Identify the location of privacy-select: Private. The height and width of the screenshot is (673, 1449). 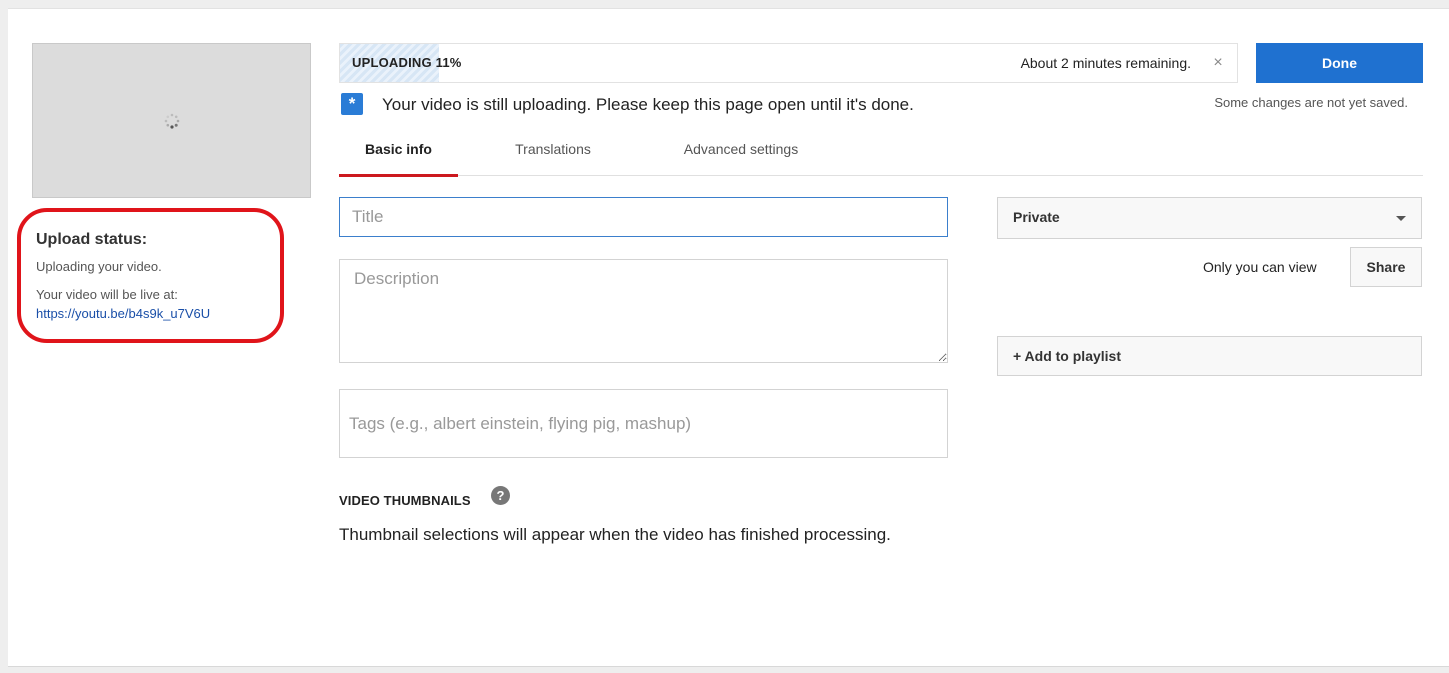
(1209, 218).